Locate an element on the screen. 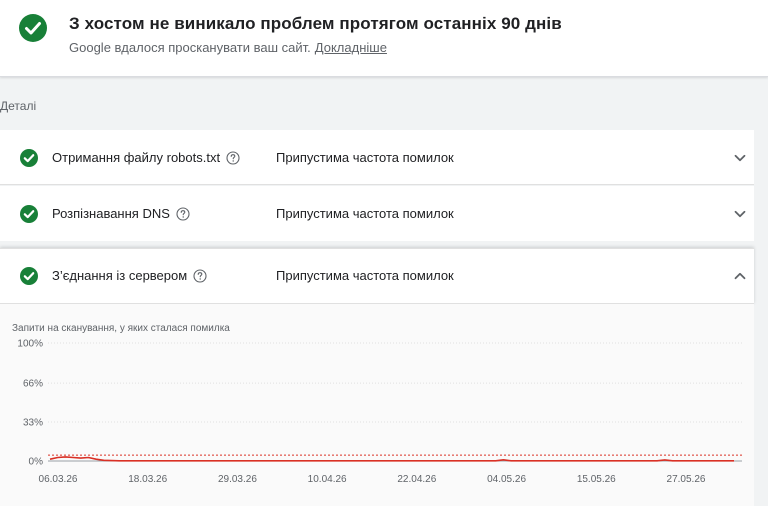  x-tick-label: 10.04.26 is located at coordinates (327, 479).